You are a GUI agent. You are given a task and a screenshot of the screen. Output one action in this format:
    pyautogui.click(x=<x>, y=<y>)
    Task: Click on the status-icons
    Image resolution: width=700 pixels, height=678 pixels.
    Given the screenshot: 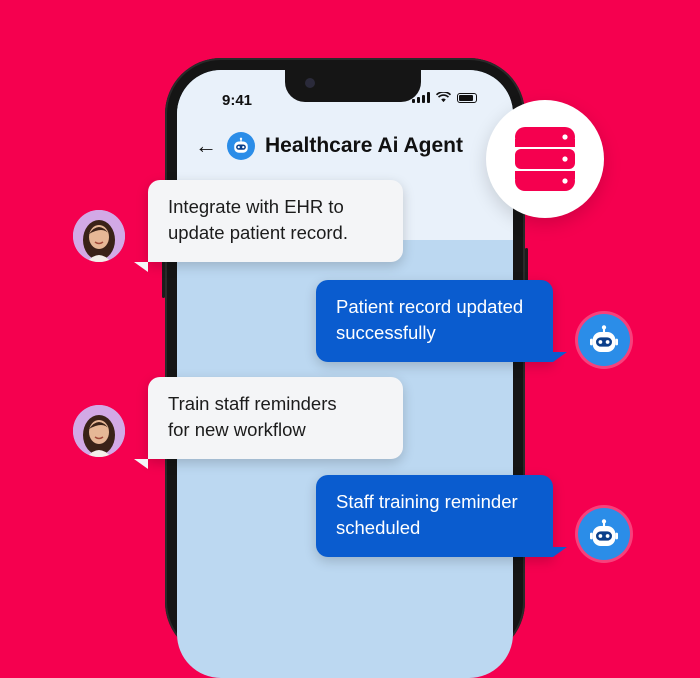 What is the action you would take?
    pyautogui.click(x=444, y=97)
    